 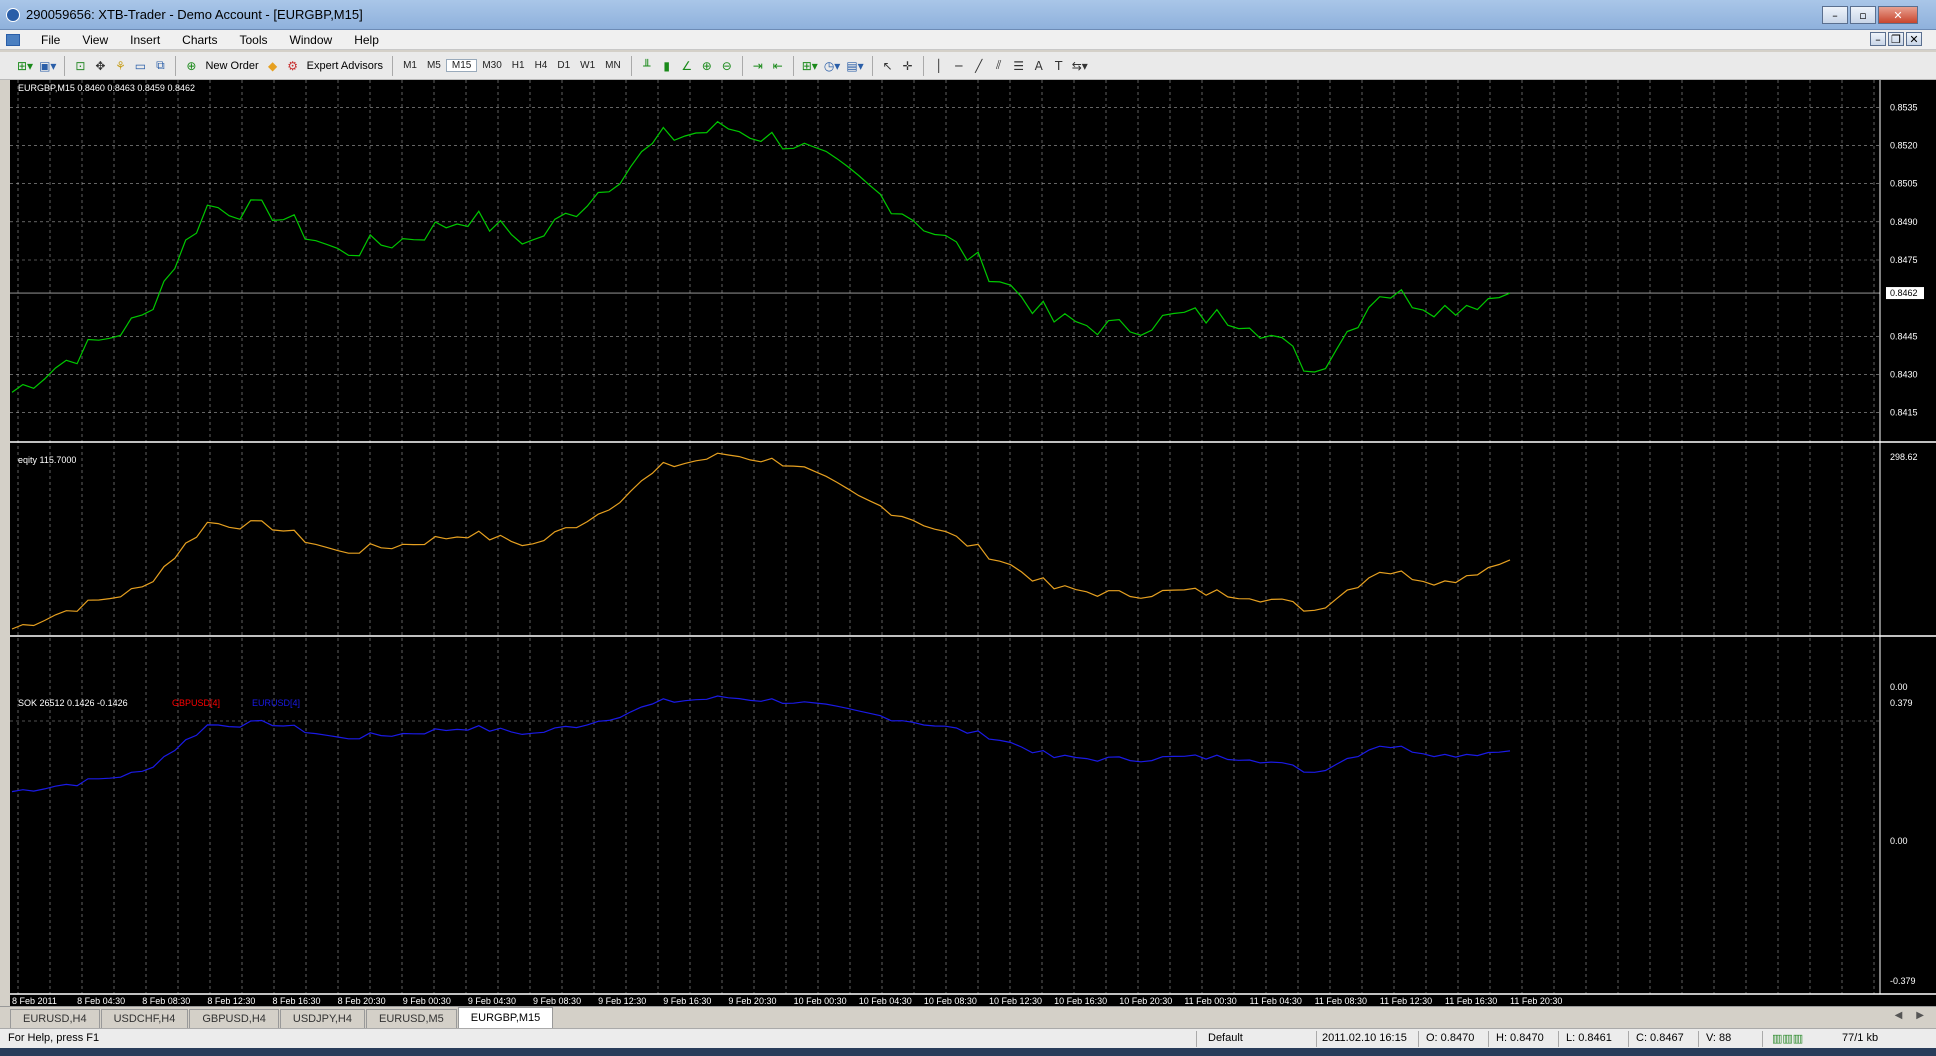 What do you see at coordinates (55, 1018) in the screenshot?
I see `tab-eurusd-h4: EURUSD,H4` at bounding box center [55, 1018].